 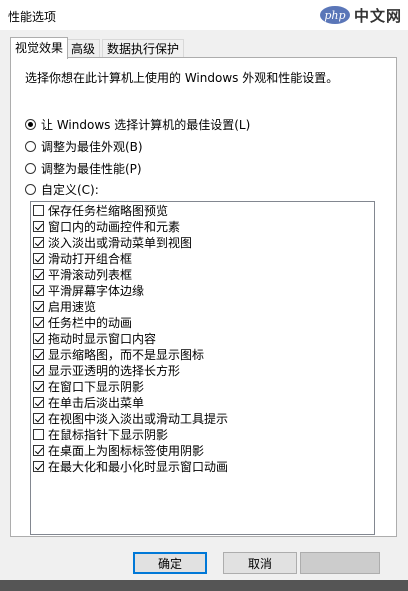 I want to click on radio-best-performance: 调整为最佳性能(P), so click(x=83, y=168).